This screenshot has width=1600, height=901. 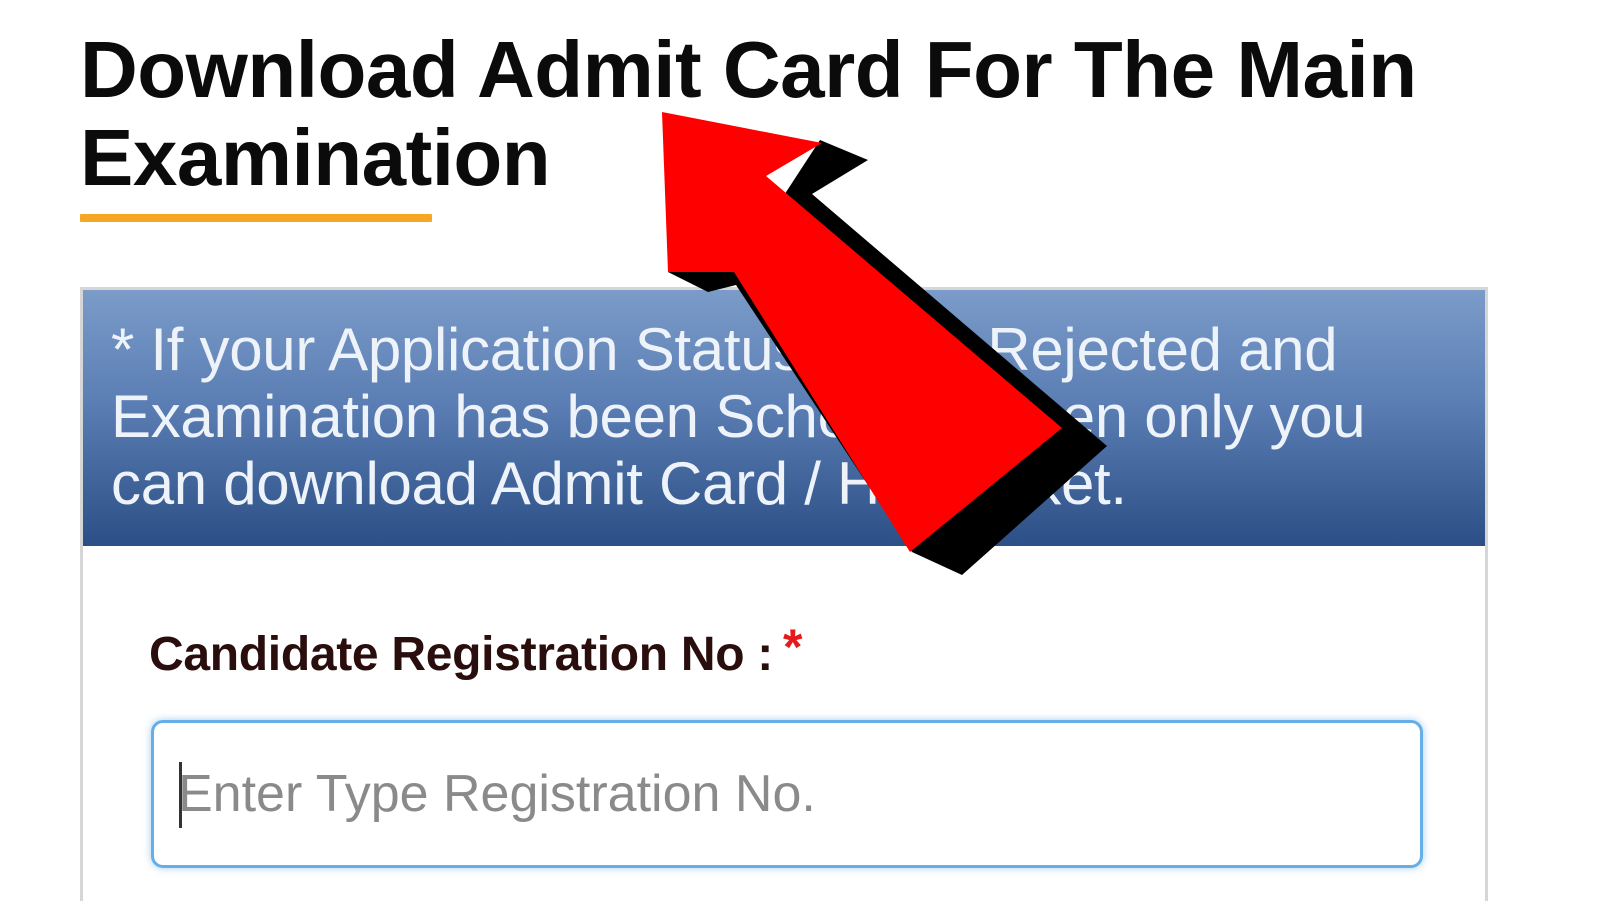 I want to click on required-marker: *, so click(x=792, y=647).